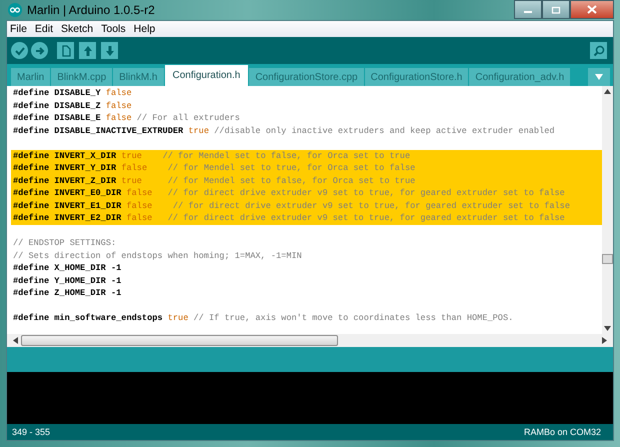  What do you see at coordinates (157, 255) in the screenshot?
I see `comment-text: // Sets direction of endstops when homing; 1=MAX, -1=MIN` at bounding box center [157, 255].